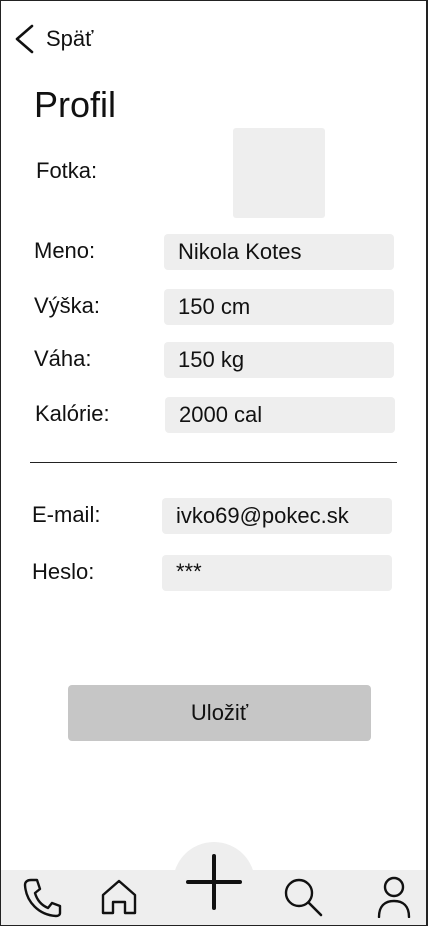 This screenshot has width=428, height=926. I want to click on nav-search, so click(303, 897).